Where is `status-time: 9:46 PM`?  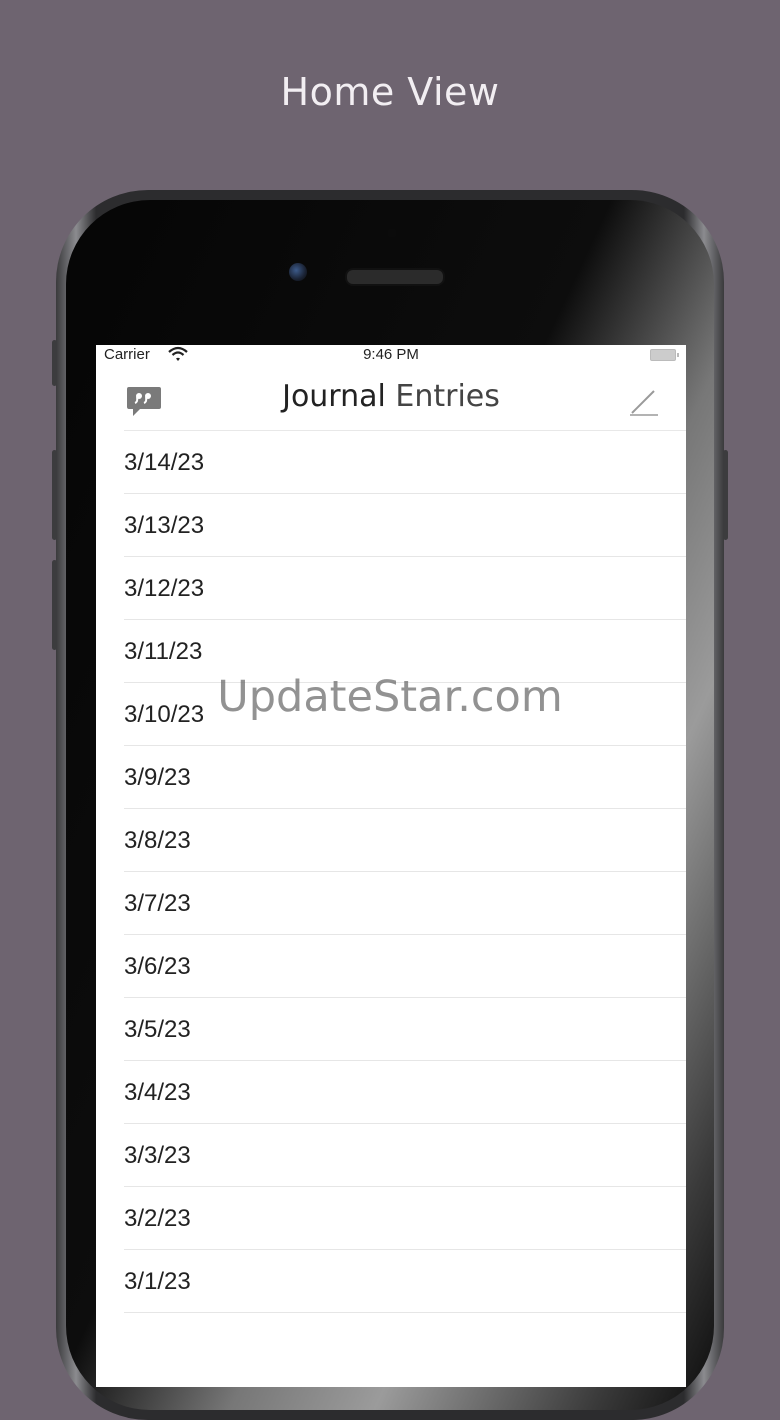
status-time: 9:46 PM is located at coordinates (391, 354).